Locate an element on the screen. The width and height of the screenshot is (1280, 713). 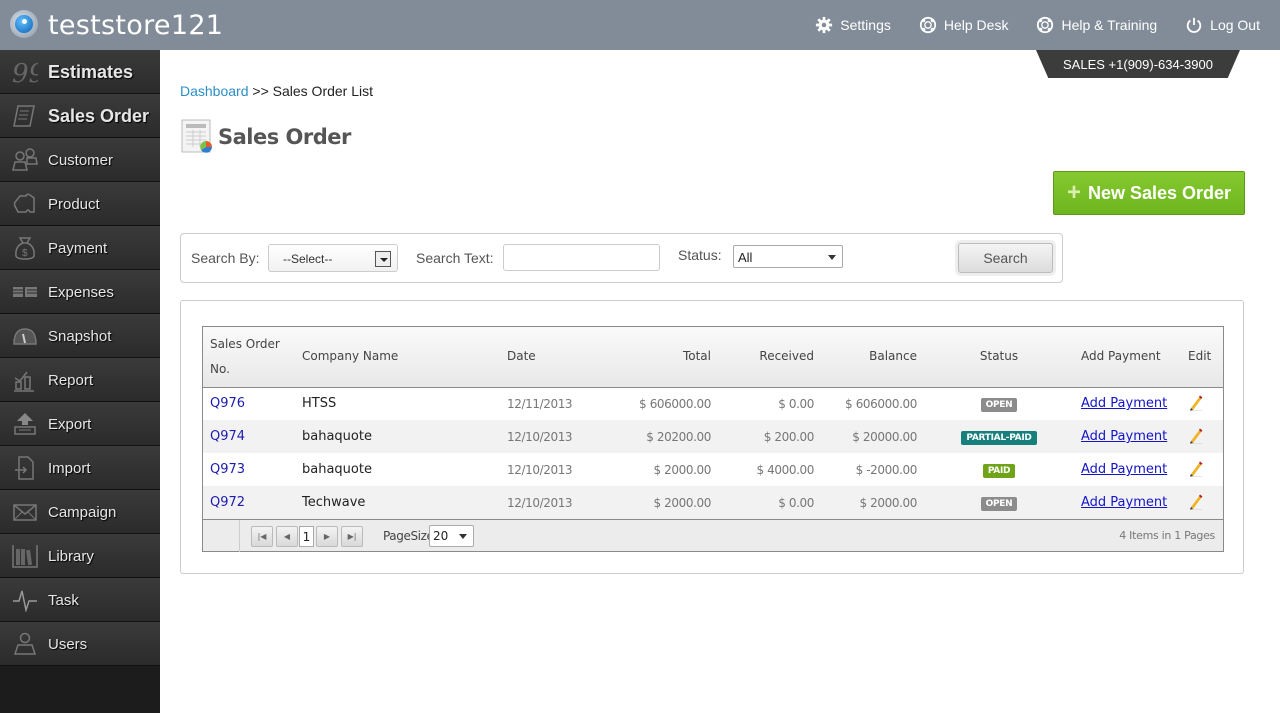
sidebar-item-library: Library is located at coordinates (80, 556).